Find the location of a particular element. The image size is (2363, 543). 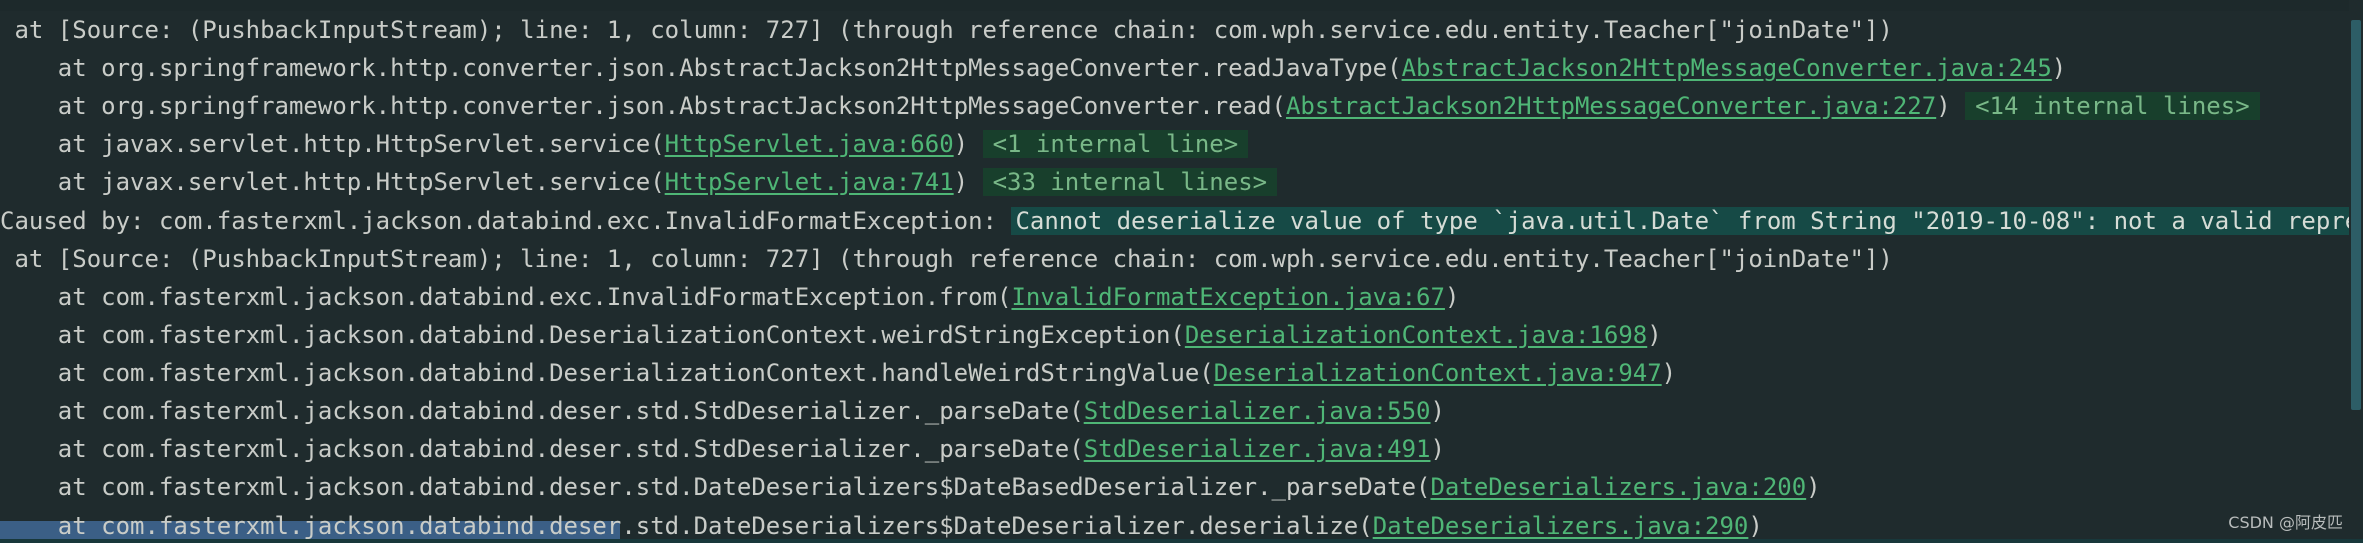

console-top-edge is located at coordinates (1181, 5).